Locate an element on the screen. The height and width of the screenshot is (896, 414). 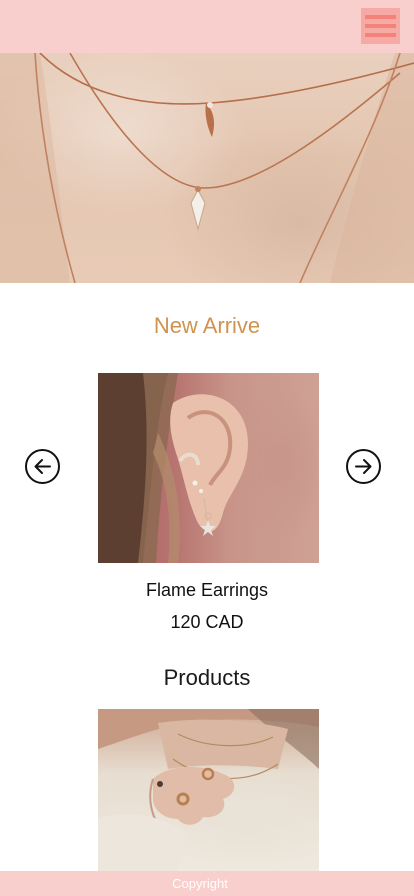
hamburger-menu-button is located at coordinates (380, 26).